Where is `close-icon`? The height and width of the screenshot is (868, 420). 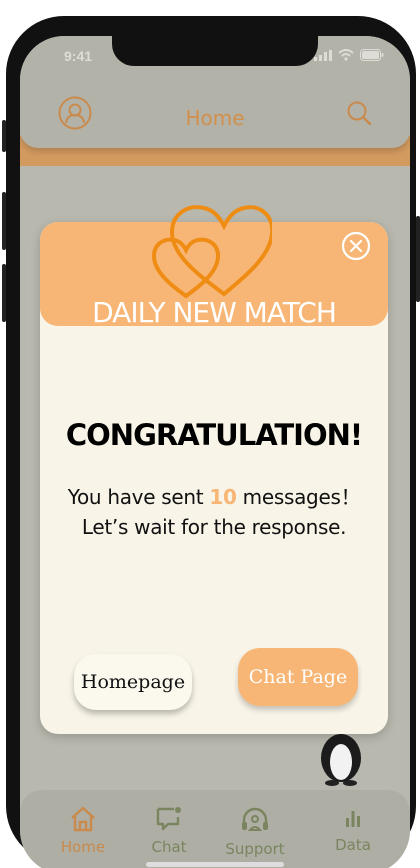
close-icon is located at coordinates (356, 246).